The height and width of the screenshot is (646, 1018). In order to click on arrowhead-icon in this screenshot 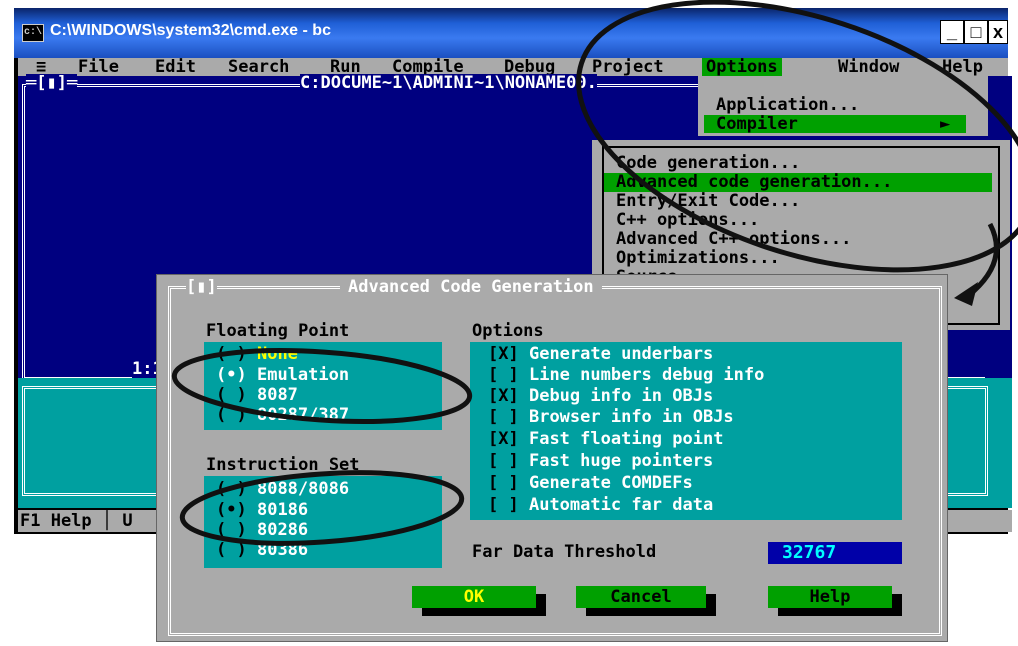, I will do `click(966, 294)`.